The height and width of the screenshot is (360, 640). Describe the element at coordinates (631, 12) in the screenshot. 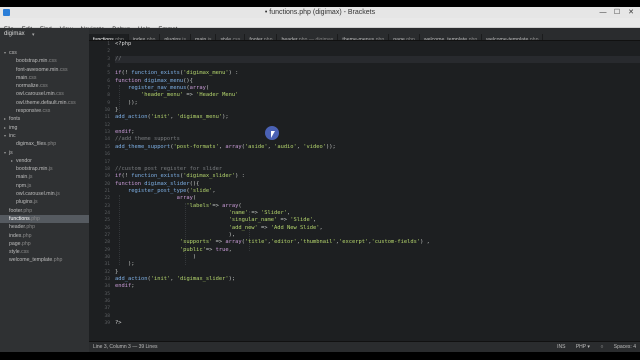

I see `close-button: ✕` at that location.